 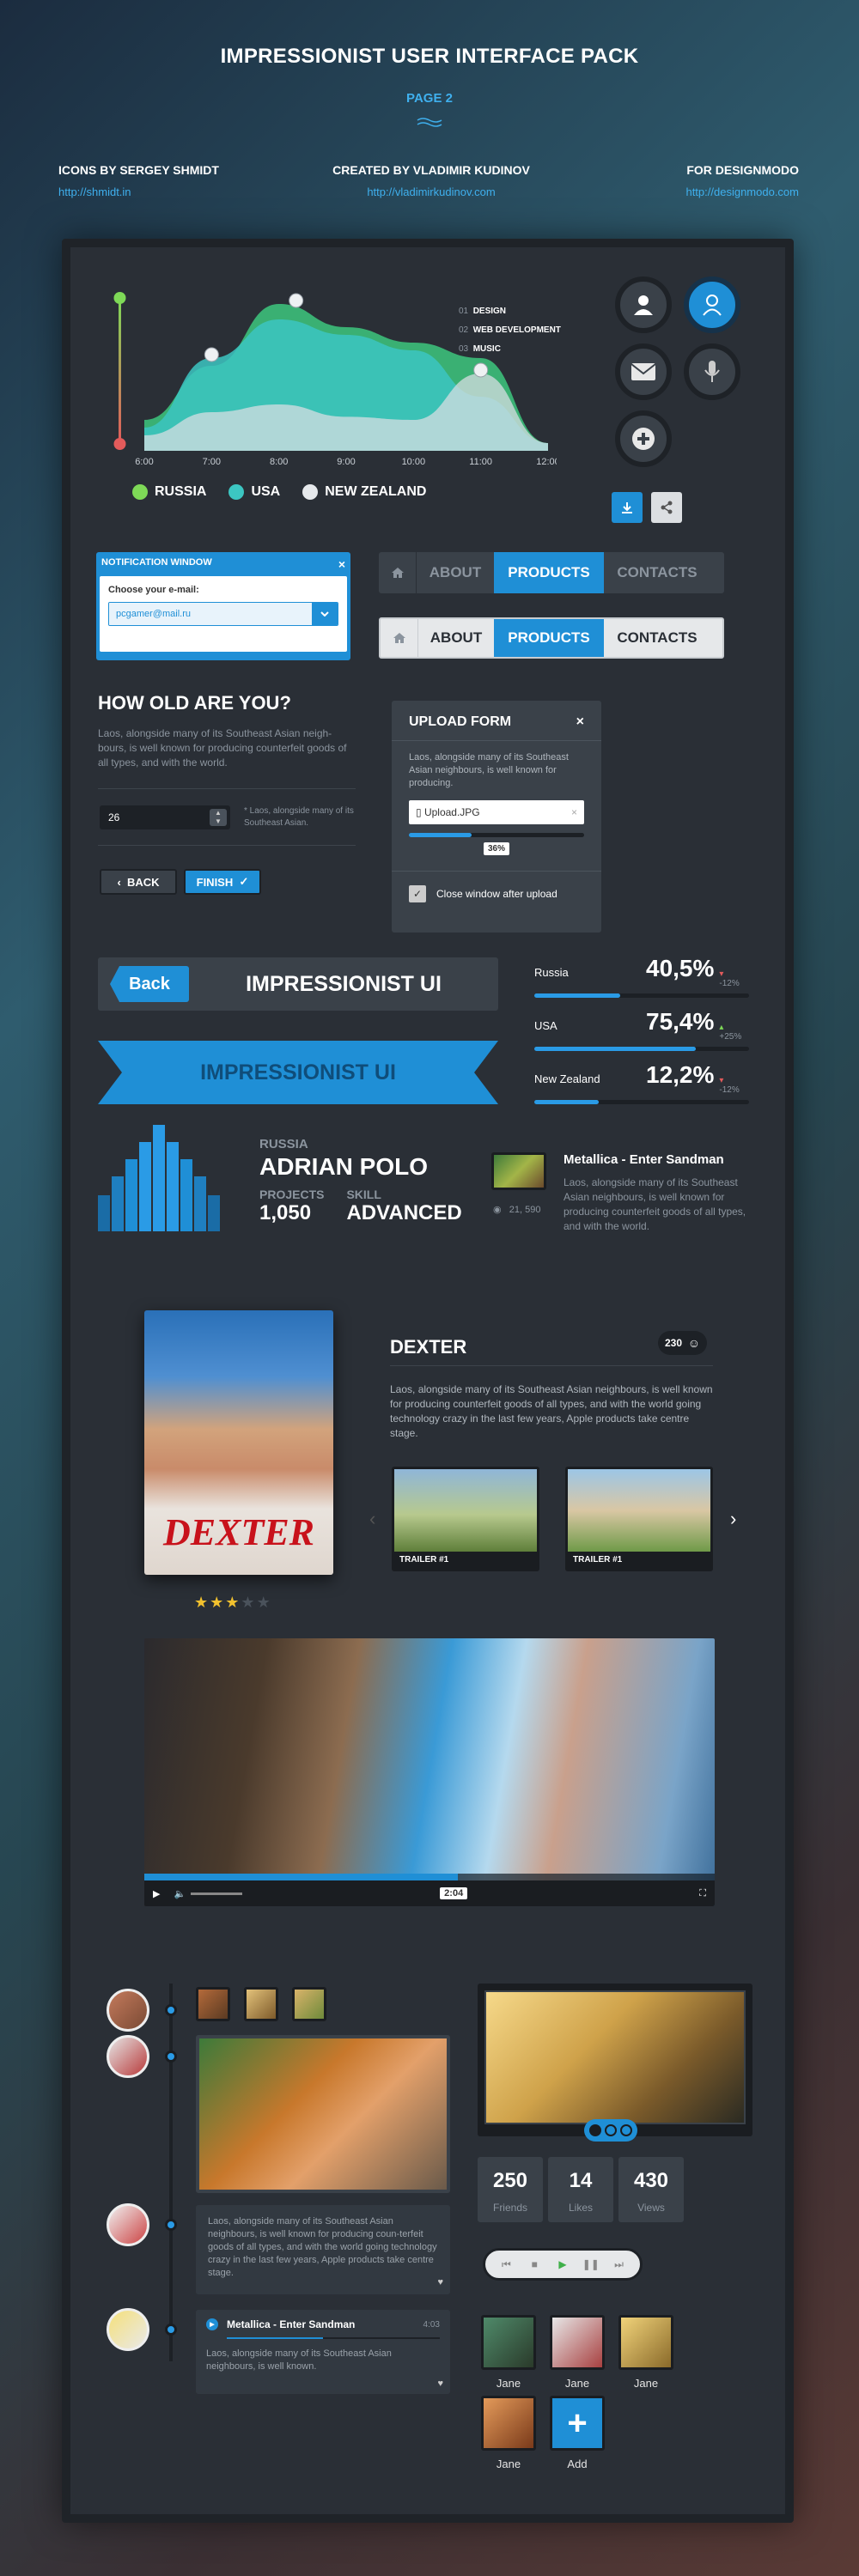 I want to click on user-button, so click(x=643, y=304).